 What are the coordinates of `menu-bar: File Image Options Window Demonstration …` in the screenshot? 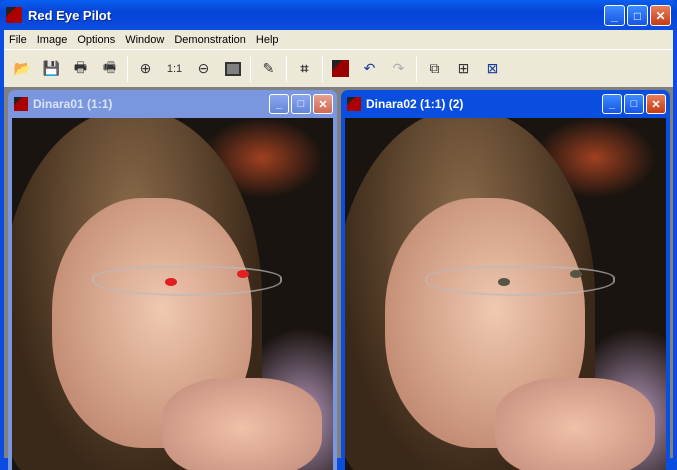 It's located at (338, 39).